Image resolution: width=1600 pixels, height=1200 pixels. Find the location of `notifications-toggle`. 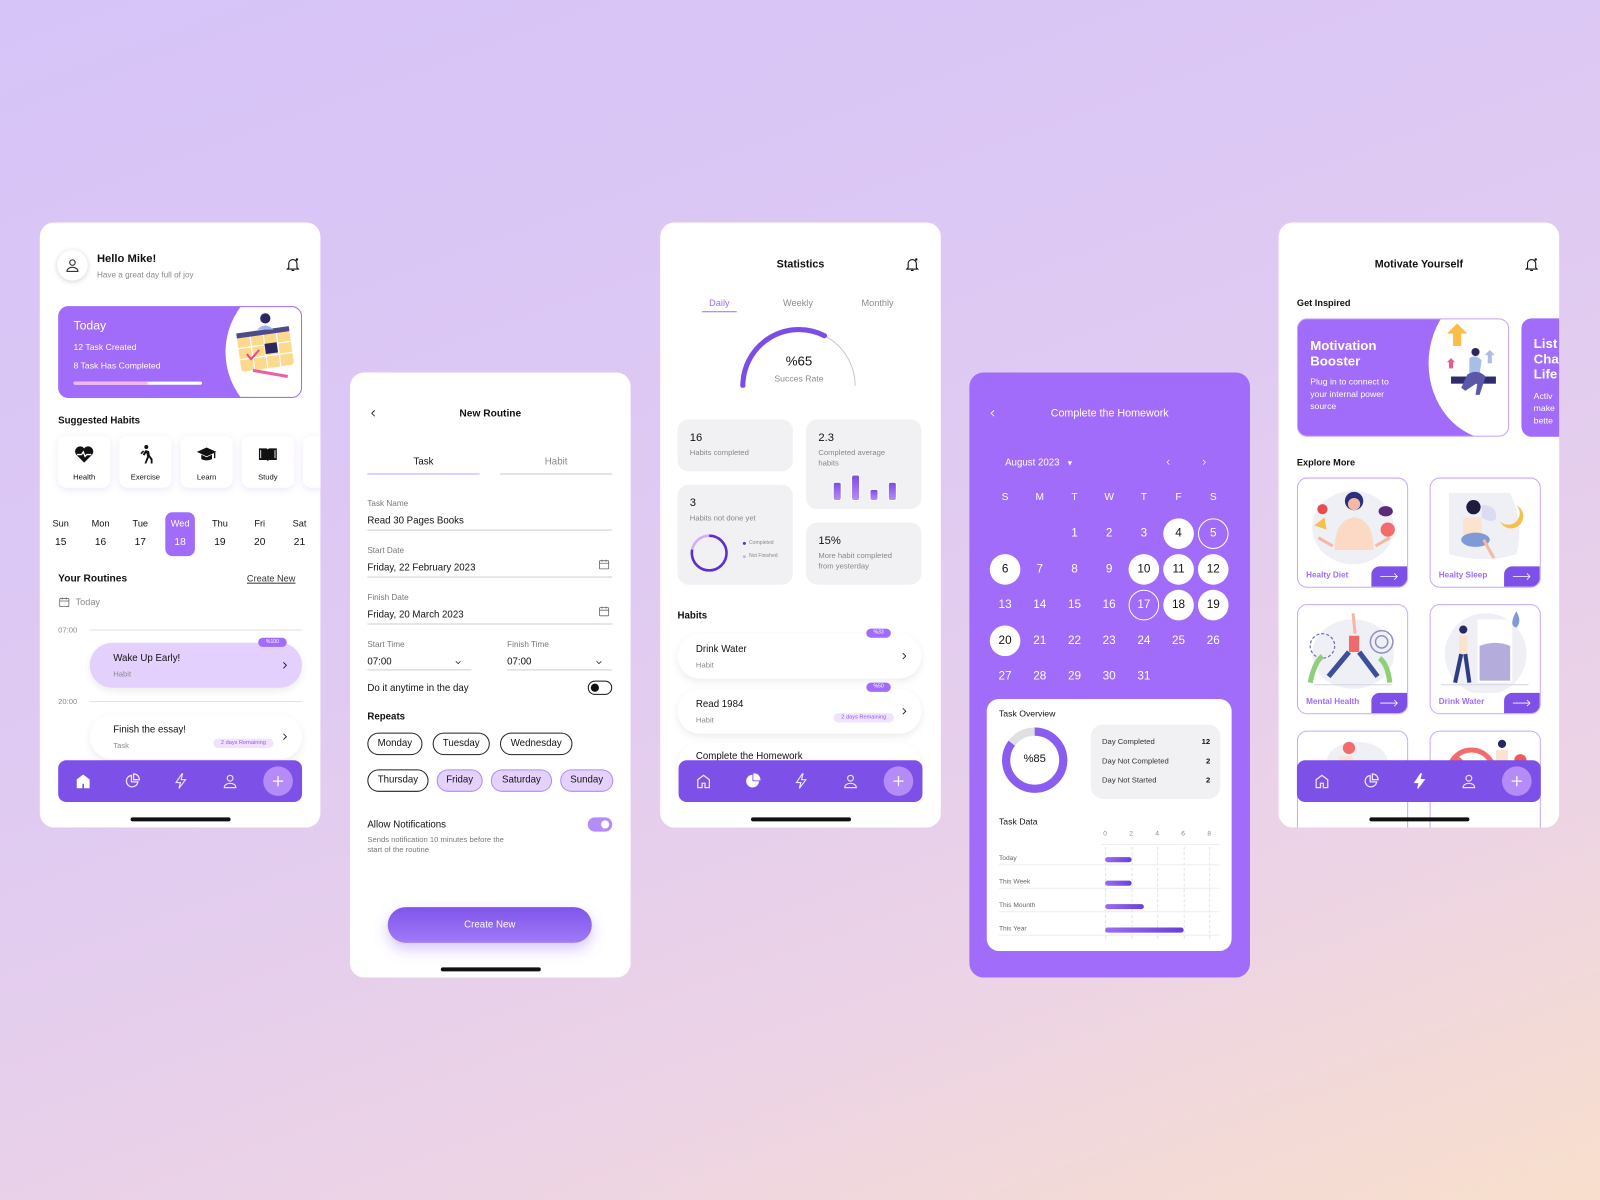

notifications-toggle is located at coordinates (600, 824).